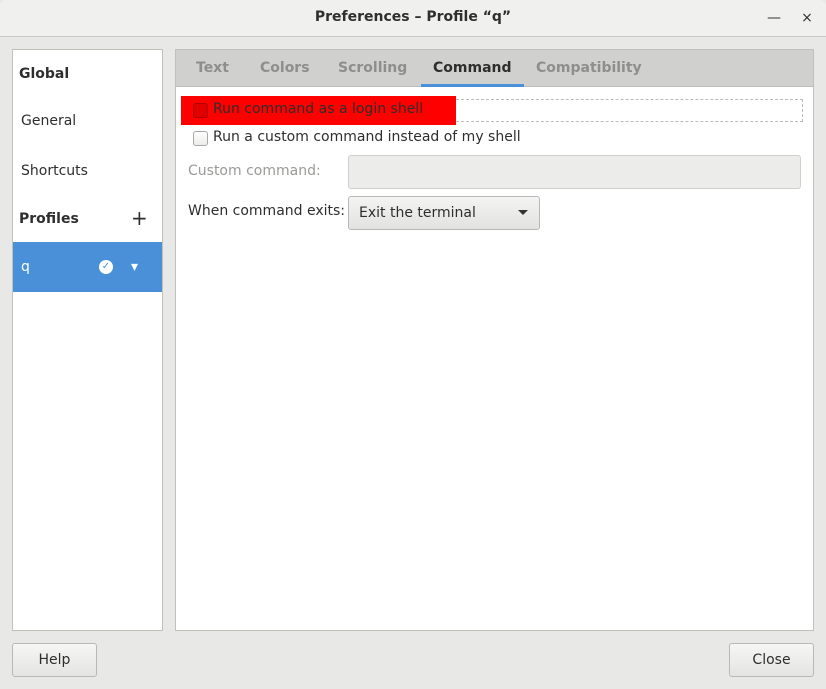  Describe the element at coordinates (200, 110) in the screenshot. I see `login-shell-checkbox` at that location.